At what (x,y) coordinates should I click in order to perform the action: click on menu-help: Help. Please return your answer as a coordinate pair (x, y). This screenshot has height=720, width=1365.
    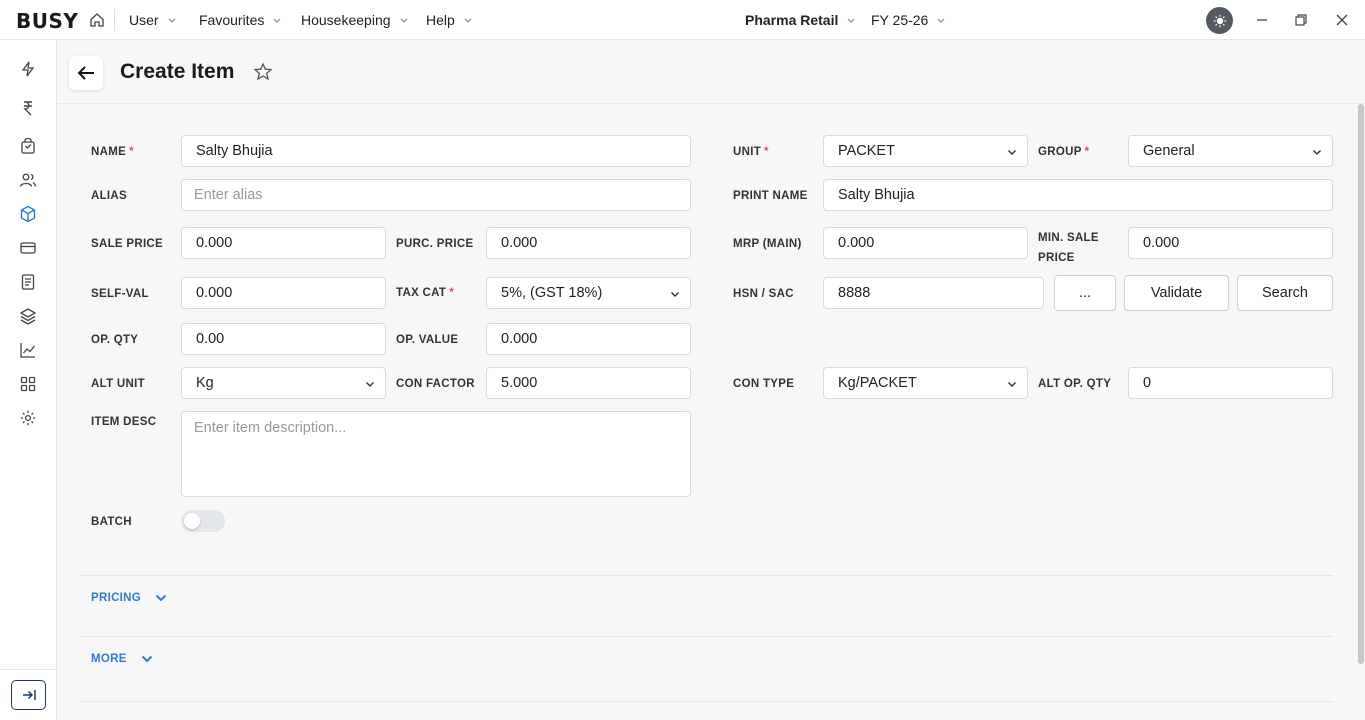
    Looking at the image, I should click on (449, 20).